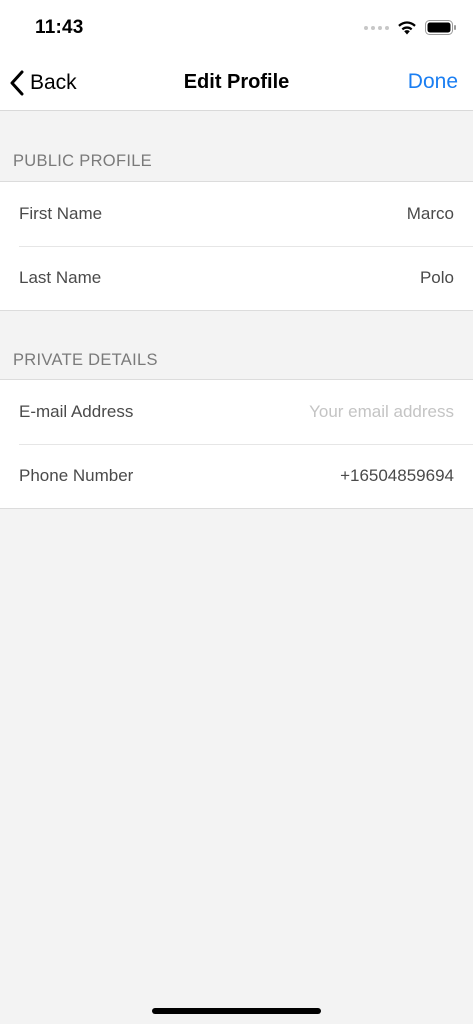  I want to click on public-profile-group: First Name Last Name, so click(236, 246).